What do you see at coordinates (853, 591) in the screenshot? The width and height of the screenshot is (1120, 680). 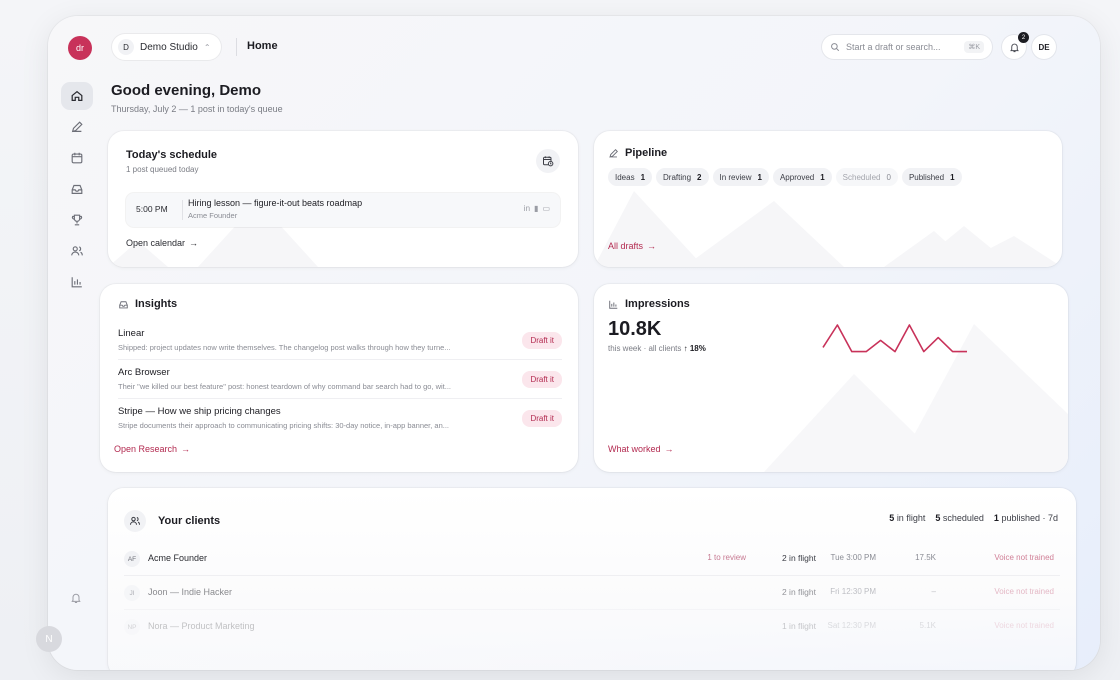 I see `client-next-post: Fri 12:30 PM` at bounding box center [853, 591].